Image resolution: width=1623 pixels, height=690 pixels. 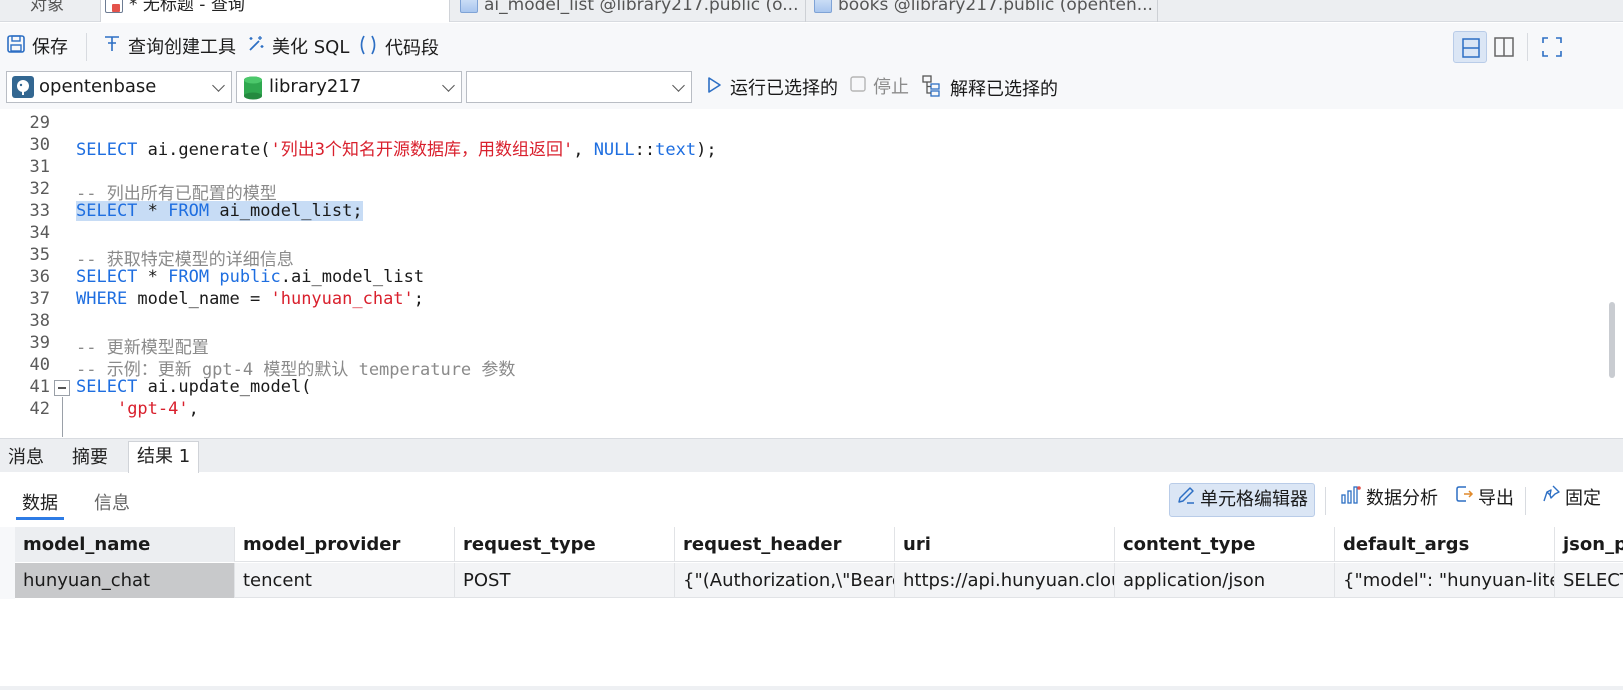 I want to click on connection-bar: opentenbase library217 运行已选择的 停止 解释已选择的, so click(x=811, y=89).